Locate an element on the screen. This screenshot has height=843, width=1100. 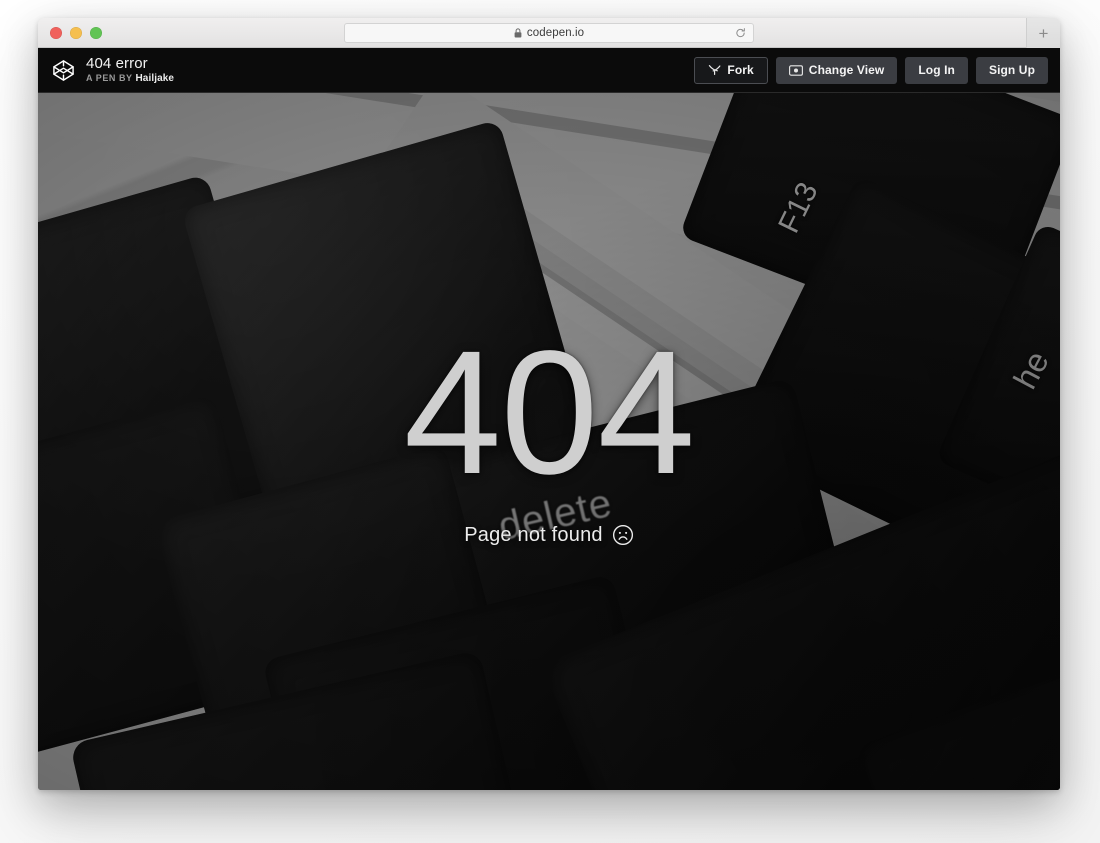
close-window-button is located at coordinates (56, 32).